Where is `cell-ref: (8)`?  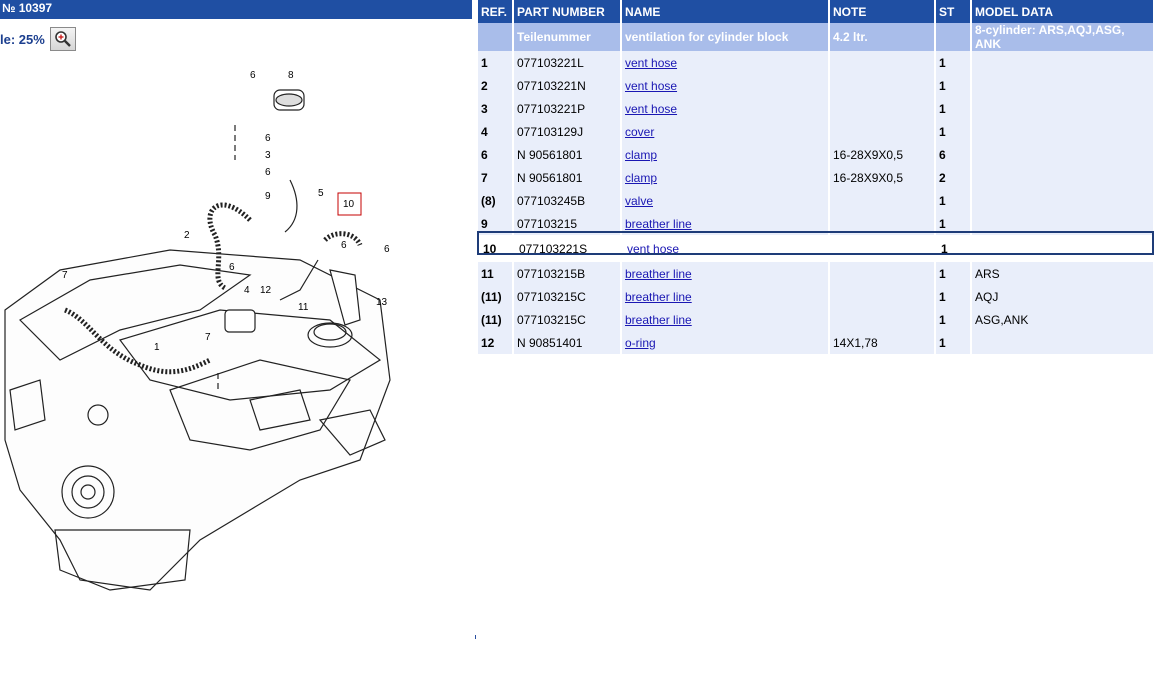
cell-ref: (8) is located at coordinates (495, 200).